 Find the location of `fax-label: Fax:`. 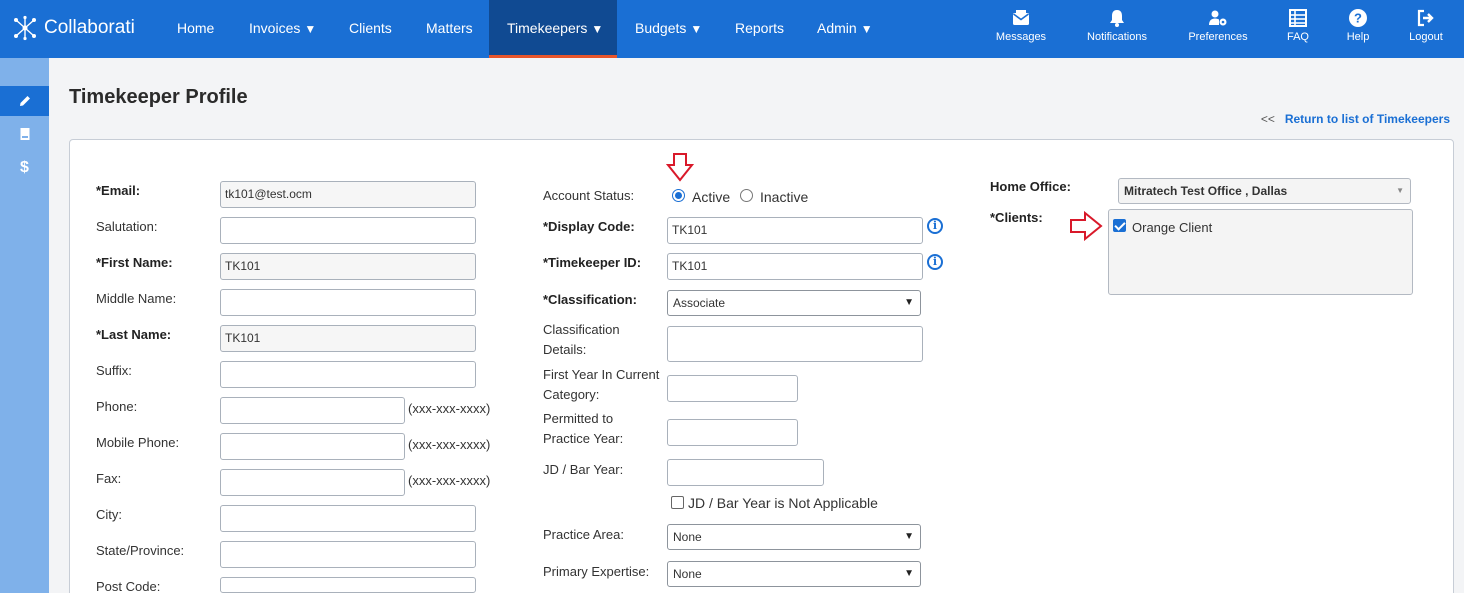

fax-label: Fax: is located at coordinates (109, 478).